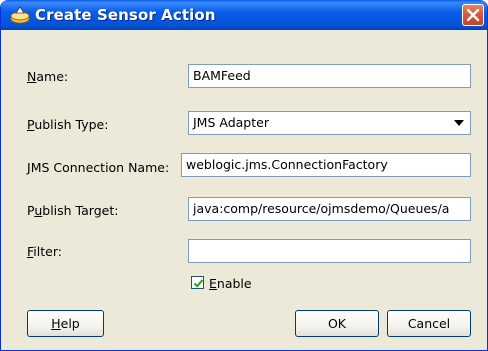 The image size is (488, 351). Describe the element at coordinates (68, 124) in the screenshot. I see `publish-type-label: Publish Type:` at that location.